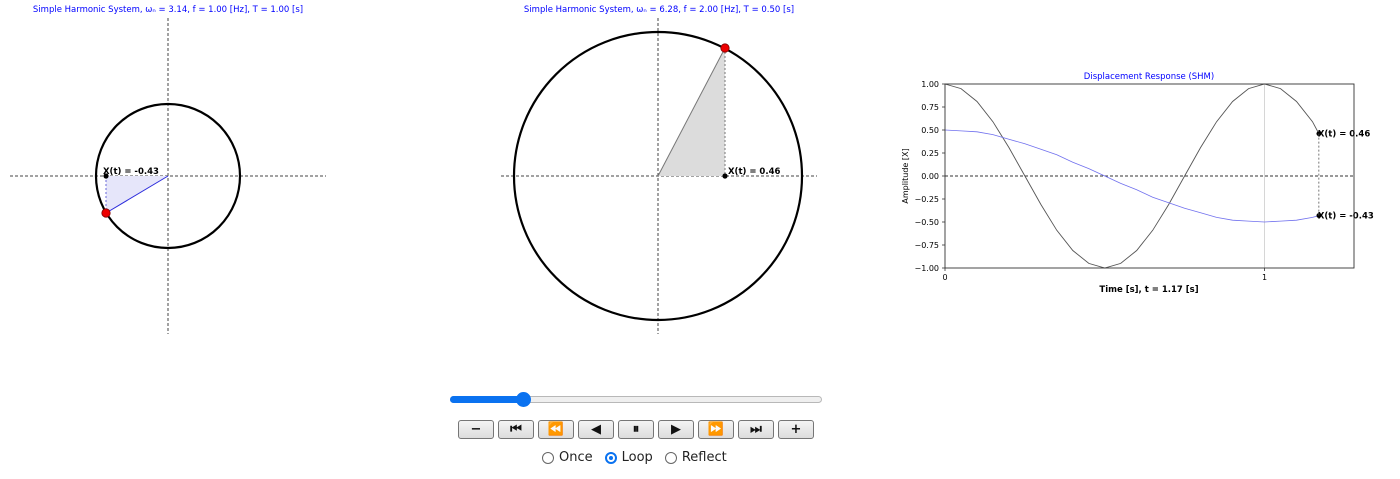 The height and width of the screenshot is (479, 1400). Describe the element at coordinates (930, 153) in the screenshot. I see `y-tick-label: 0.25` at that location.